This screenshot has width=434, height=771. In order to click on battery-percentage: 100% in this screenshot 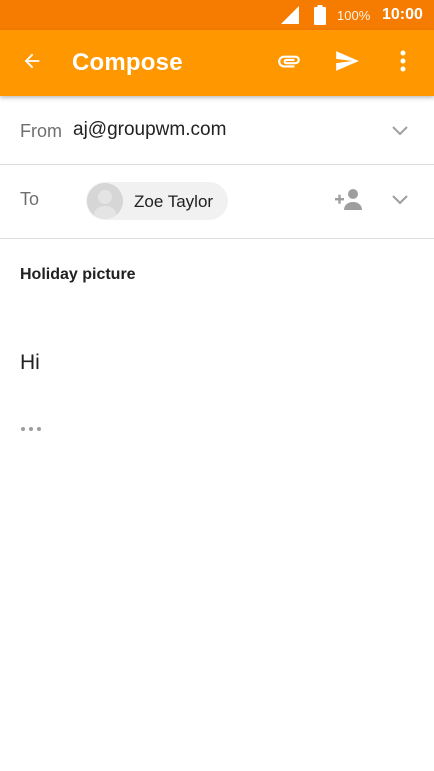, I will do `click(354, 15)`.